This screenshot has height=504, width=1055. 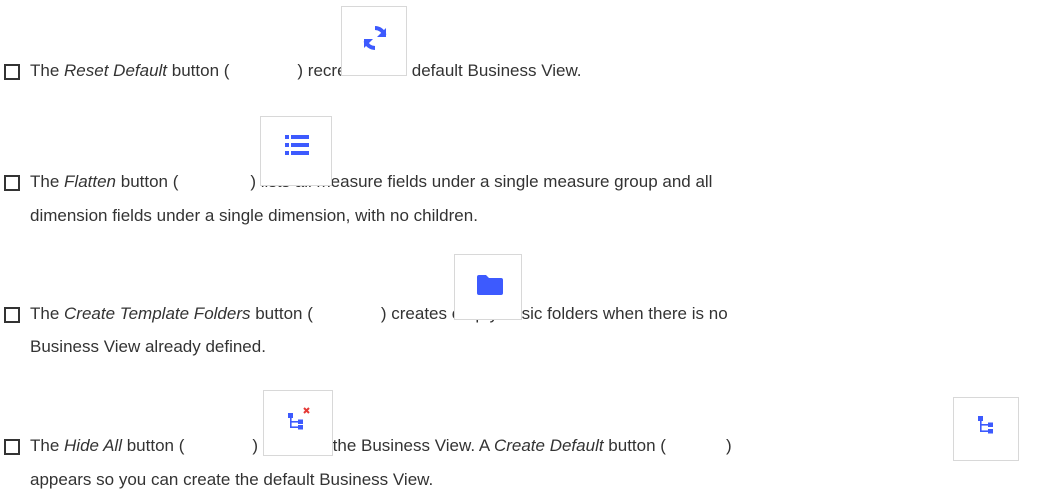 I want to click on folder-icon, so click(x=490, y=285).